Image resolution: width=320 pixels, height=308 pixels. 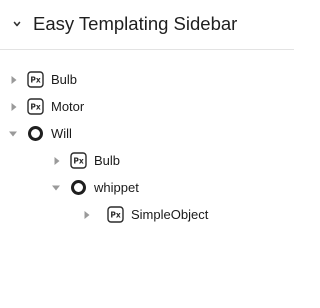 I want to click on tree-item-label: Will, so click(x=61, y=133).